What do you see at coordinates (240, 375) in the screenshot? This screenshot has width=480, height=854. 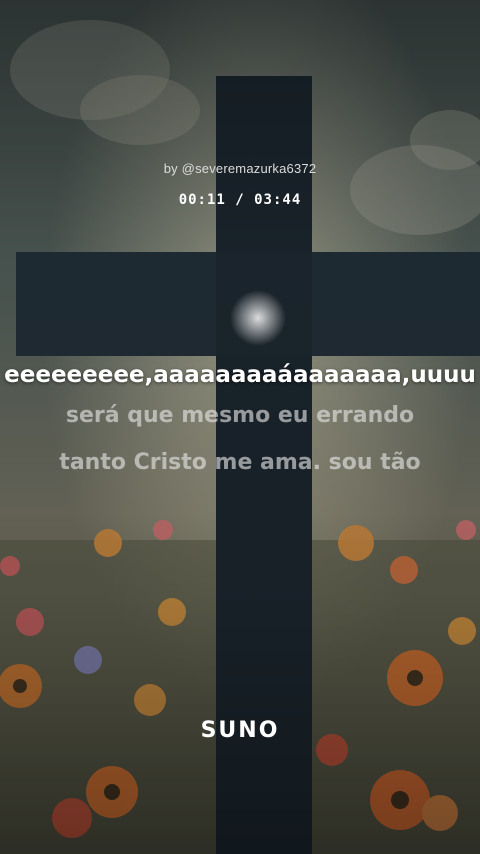 I see `lyric-line-current: eeeeeeeee,aaaaaaaaáaaaaaaa,uuuu` at bounding box center [240, 375].